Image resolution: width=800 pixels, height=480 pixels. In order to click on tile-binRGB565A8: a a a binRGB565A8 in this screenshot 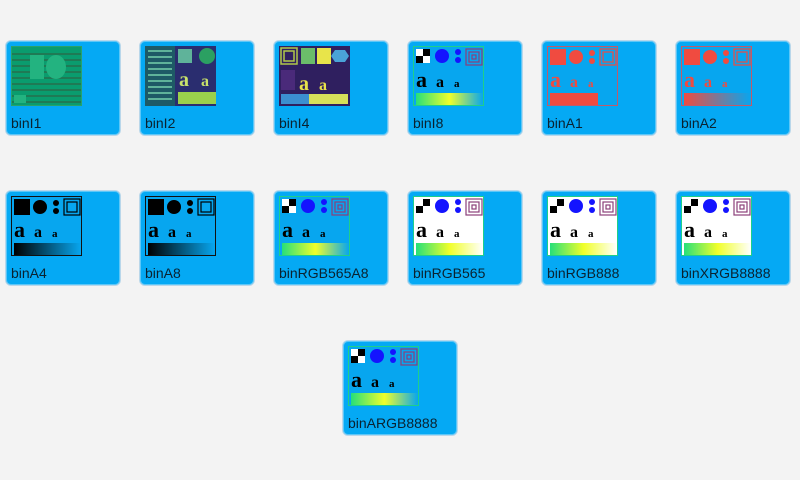, I will do `click(331, 238)`.